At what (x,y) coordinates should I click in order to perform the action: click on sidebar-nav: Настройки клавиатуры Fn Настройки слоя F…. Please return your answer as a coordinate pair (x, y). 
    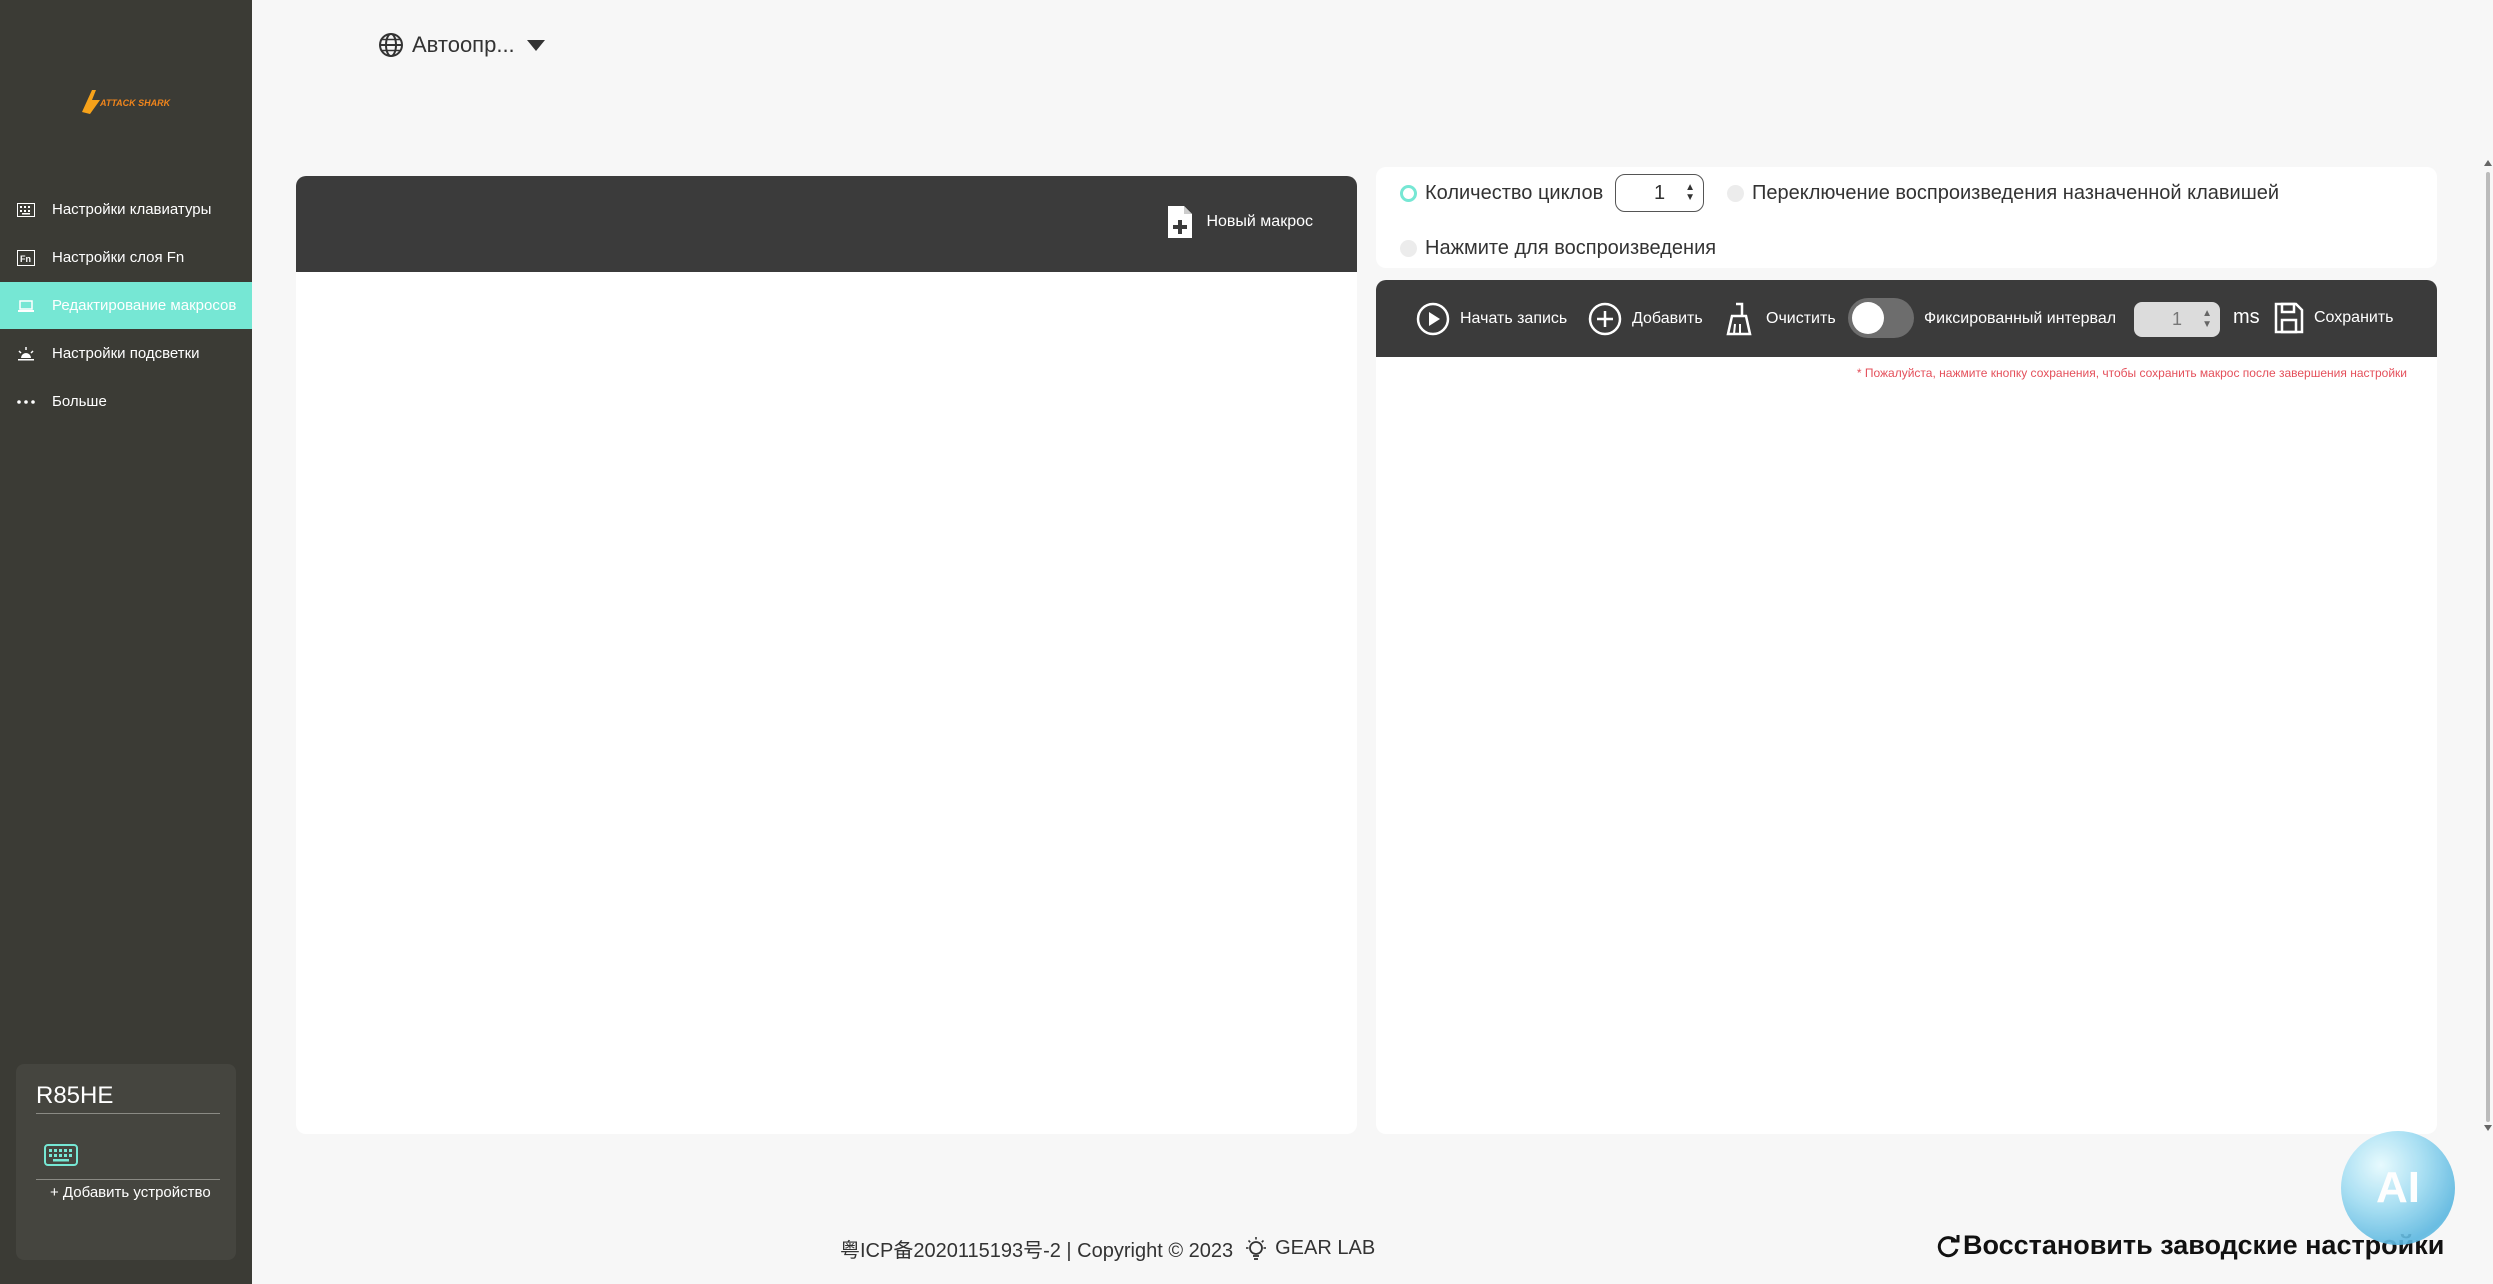
    Looking at the image, I should click on (126, 306).